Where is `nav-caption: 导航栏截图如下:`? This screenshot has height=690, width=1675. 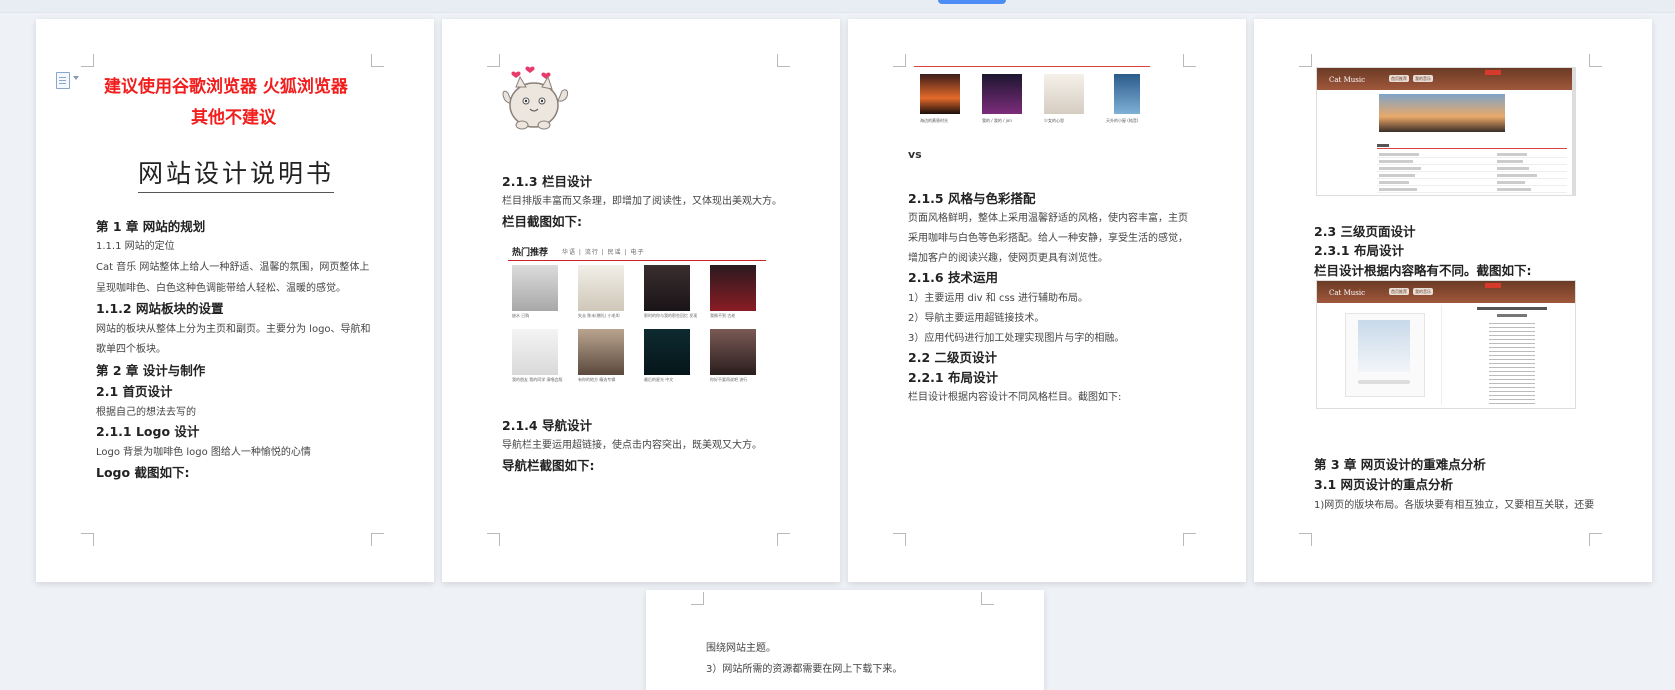
nav-caption: 导航栏截图如下: is located at coordinates (548, 465).